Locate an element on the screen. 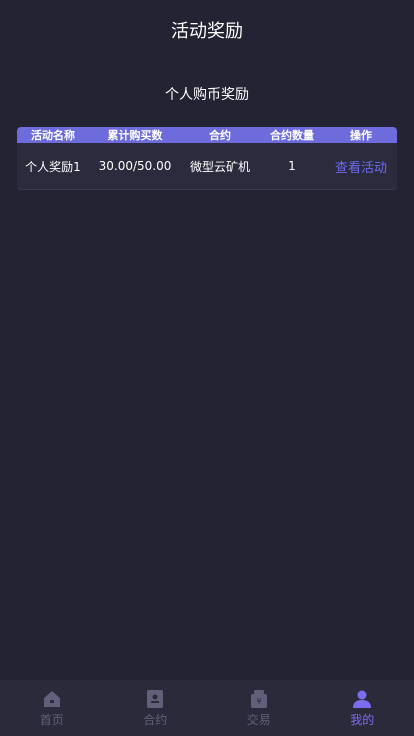 This screenshot has width=414, height=736. tab-profile-label: 我的 is located at coordinates (362, 719).